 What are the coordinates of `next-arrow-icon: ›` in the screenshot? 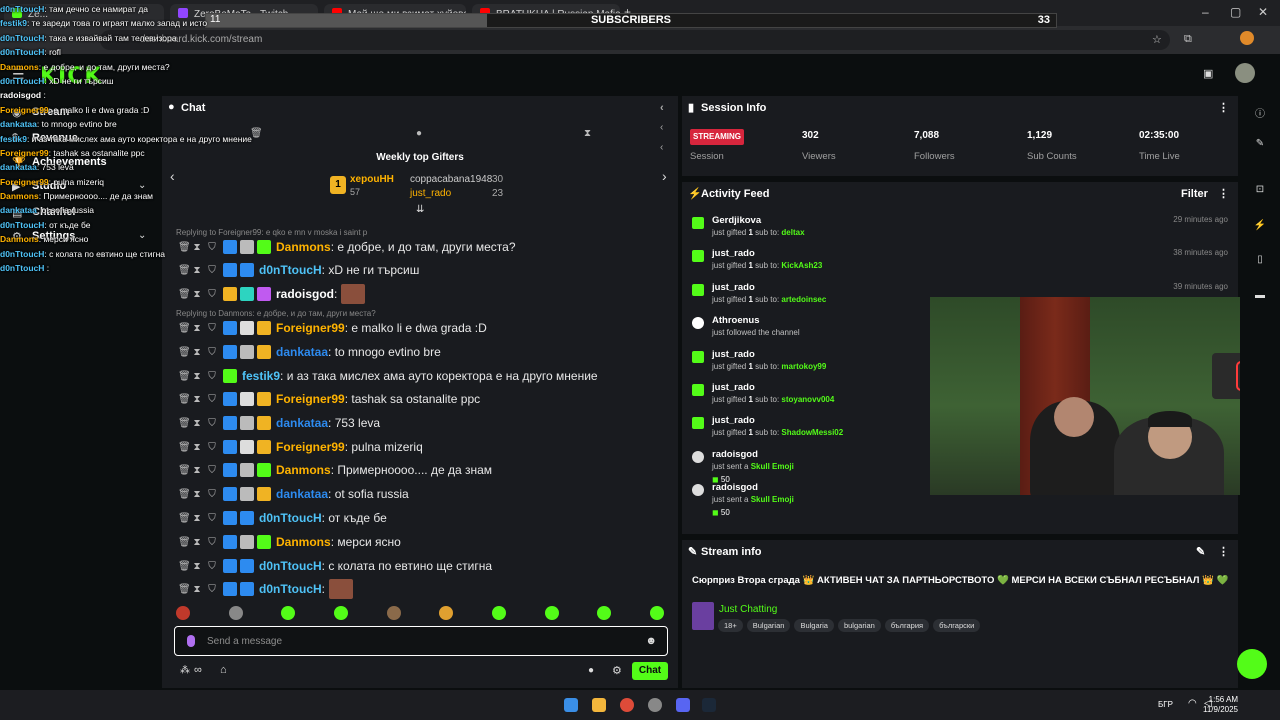 It's located at (664, 176).